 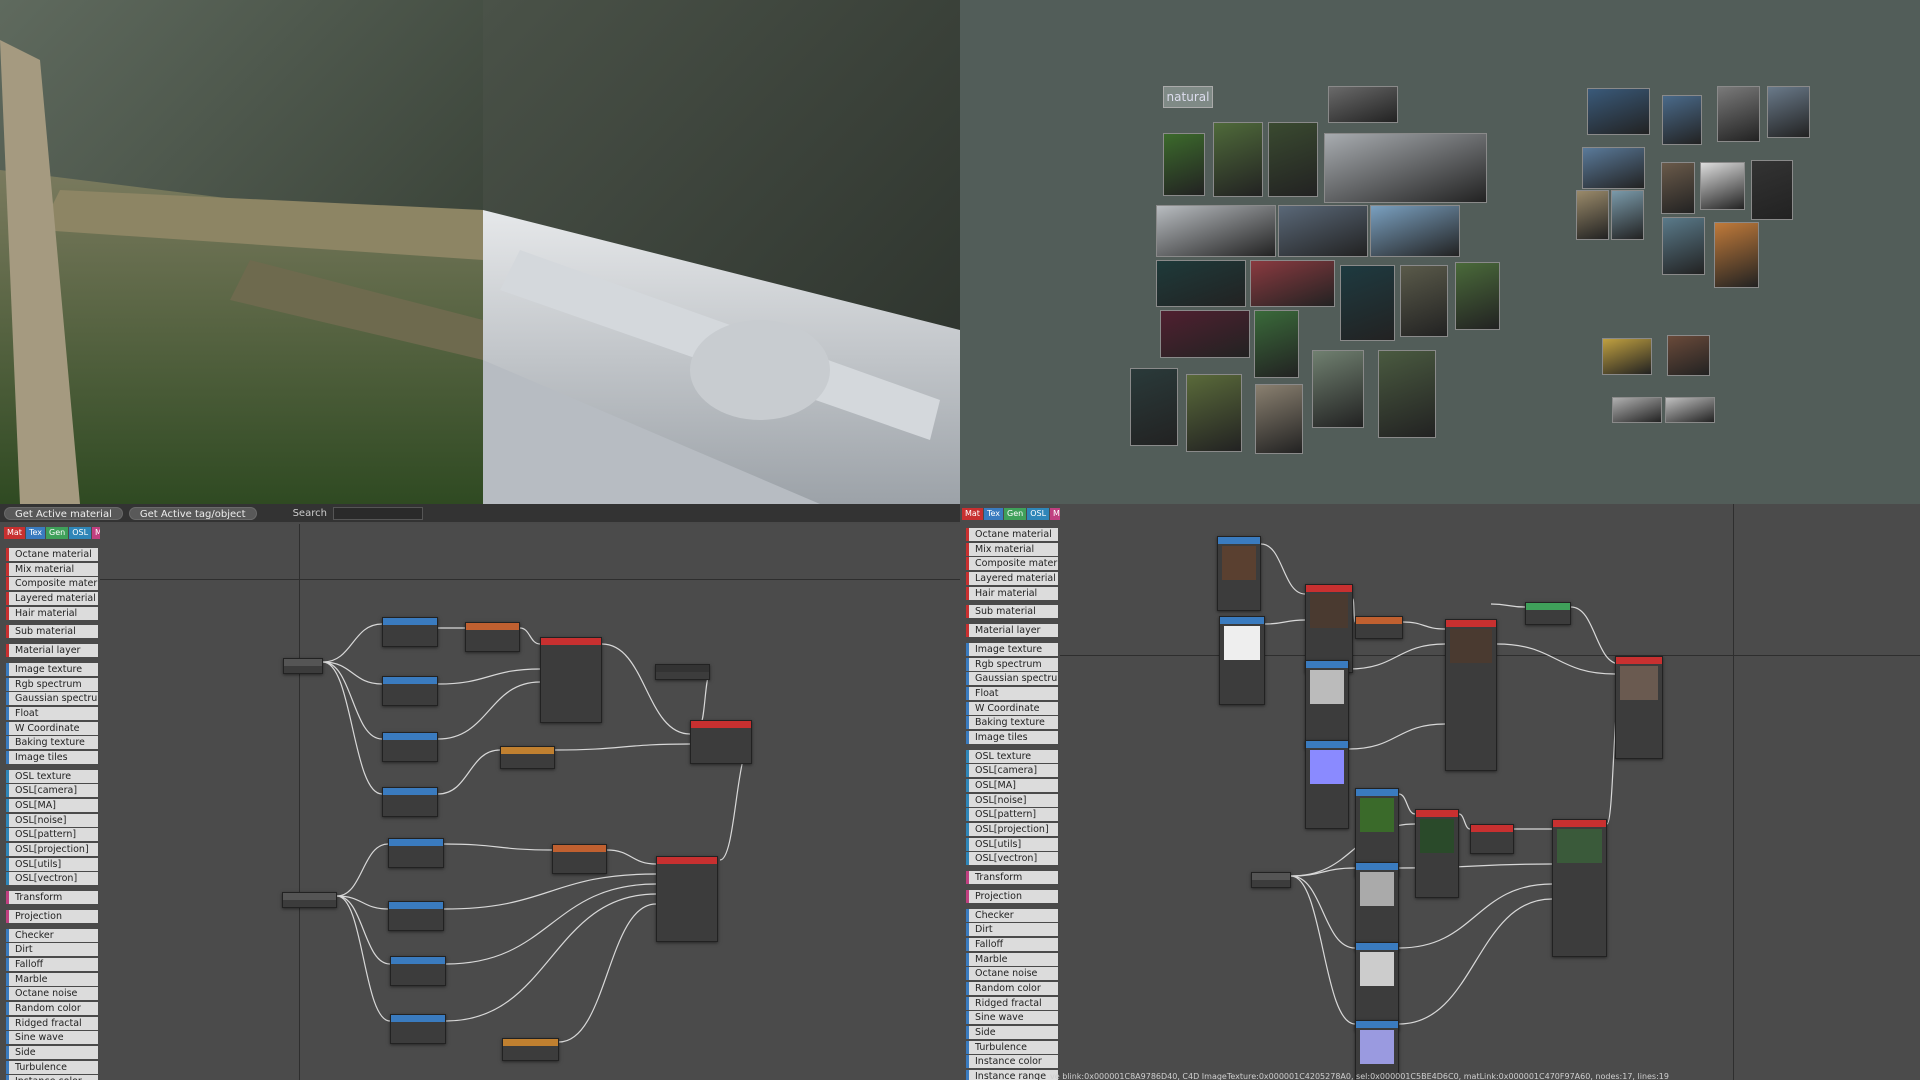 I want to click on palette-item-projection: Projection, so click(x=1012, y=896).